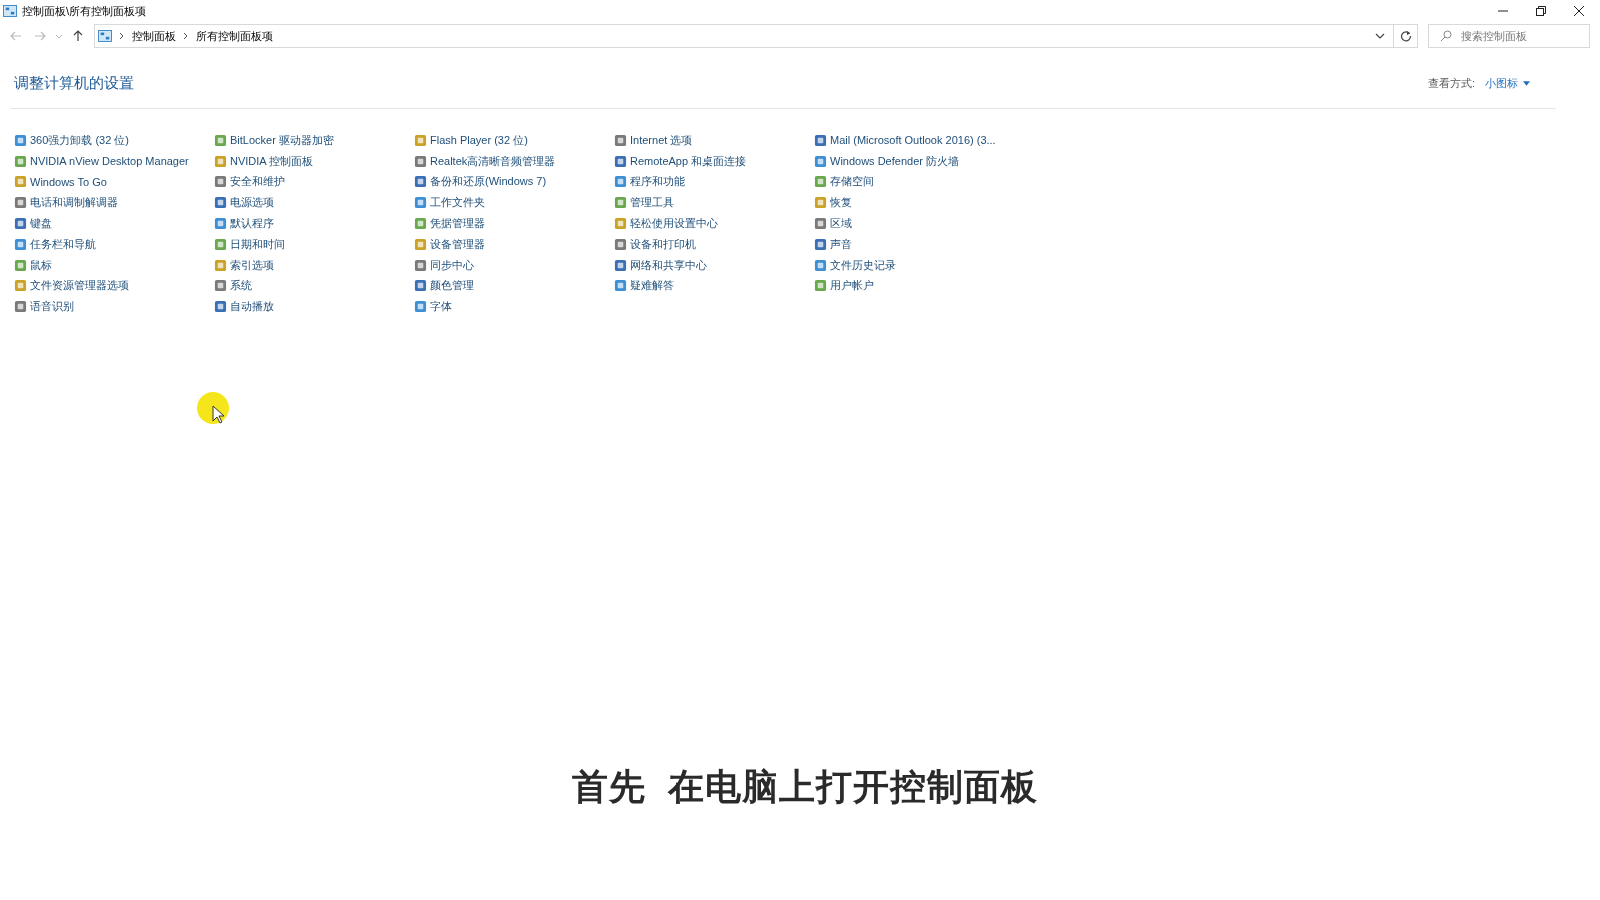  Describe the element at coordinates (314, 223) in the screenshot. I see `control-panel-item: 默认程序` at that location.